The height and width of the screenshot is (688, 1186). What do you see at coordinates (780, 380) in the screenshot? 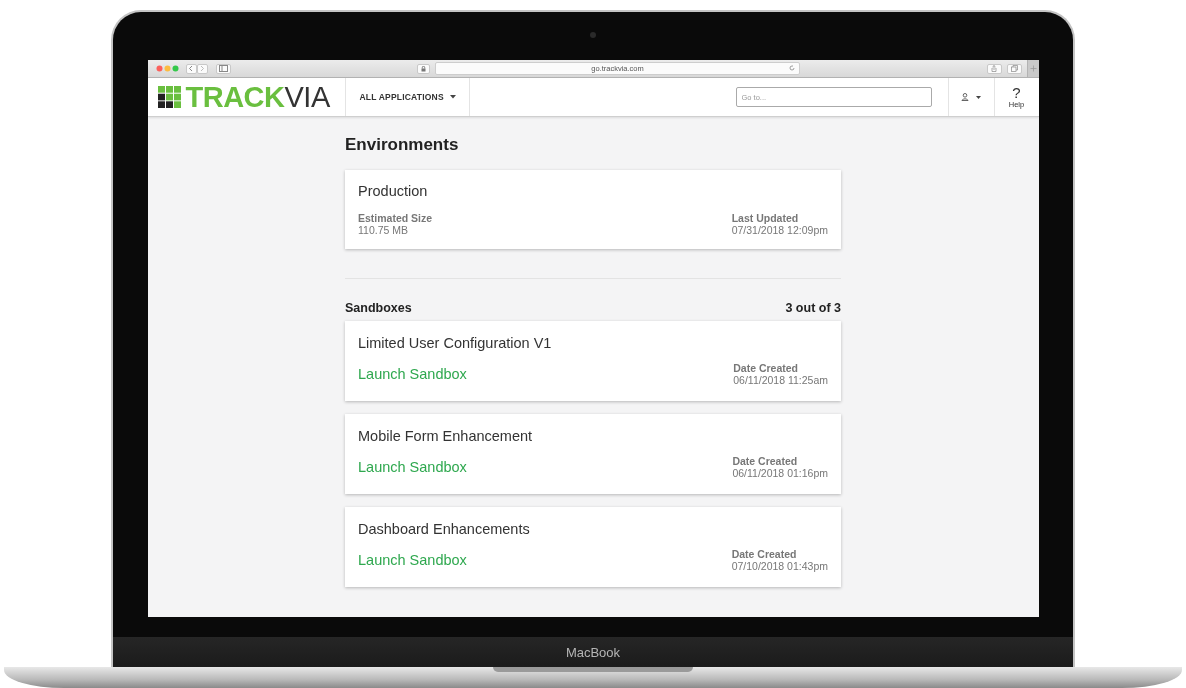
I see `field-value: 06/11/2018 11:25am` at bounding box center [780, 380].